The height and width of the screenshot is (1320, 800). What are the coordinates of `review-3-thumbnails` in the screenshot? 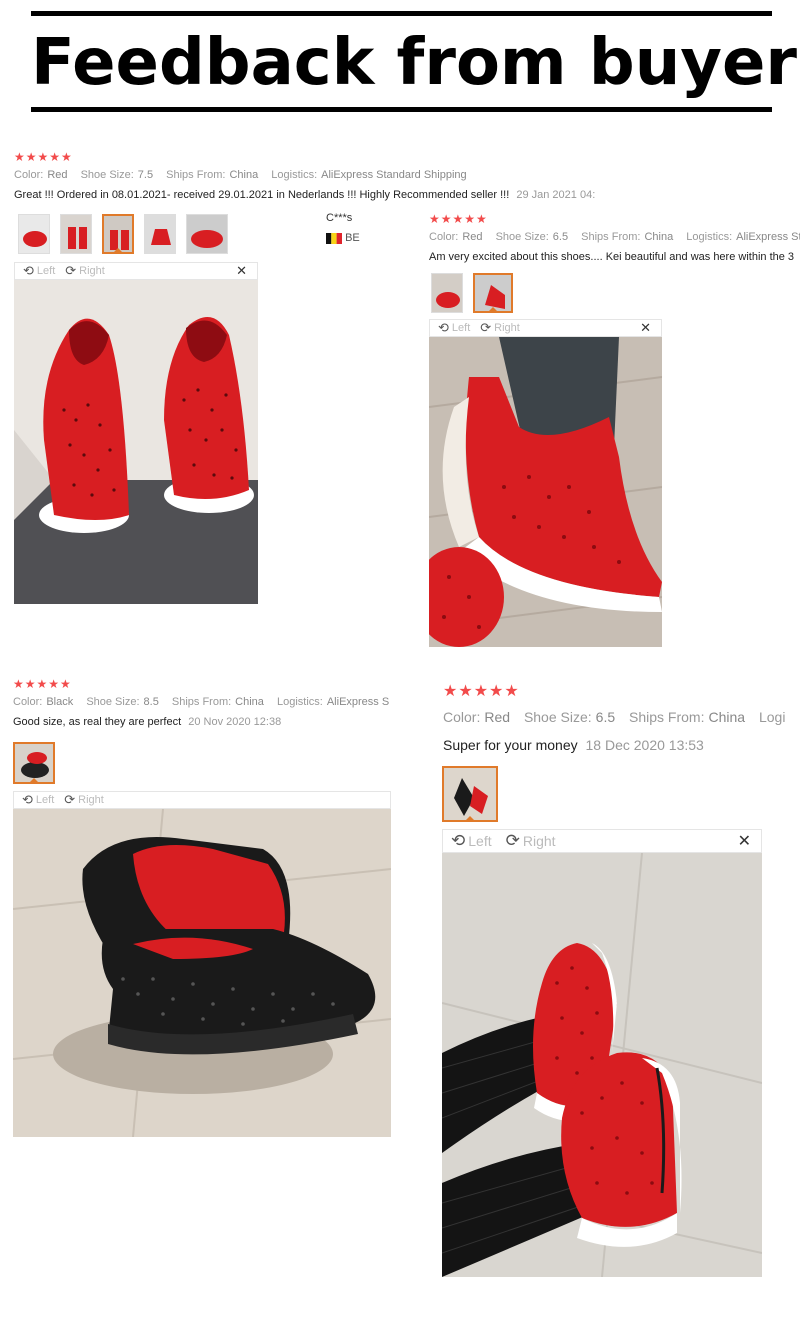 It's located at (34, 763).